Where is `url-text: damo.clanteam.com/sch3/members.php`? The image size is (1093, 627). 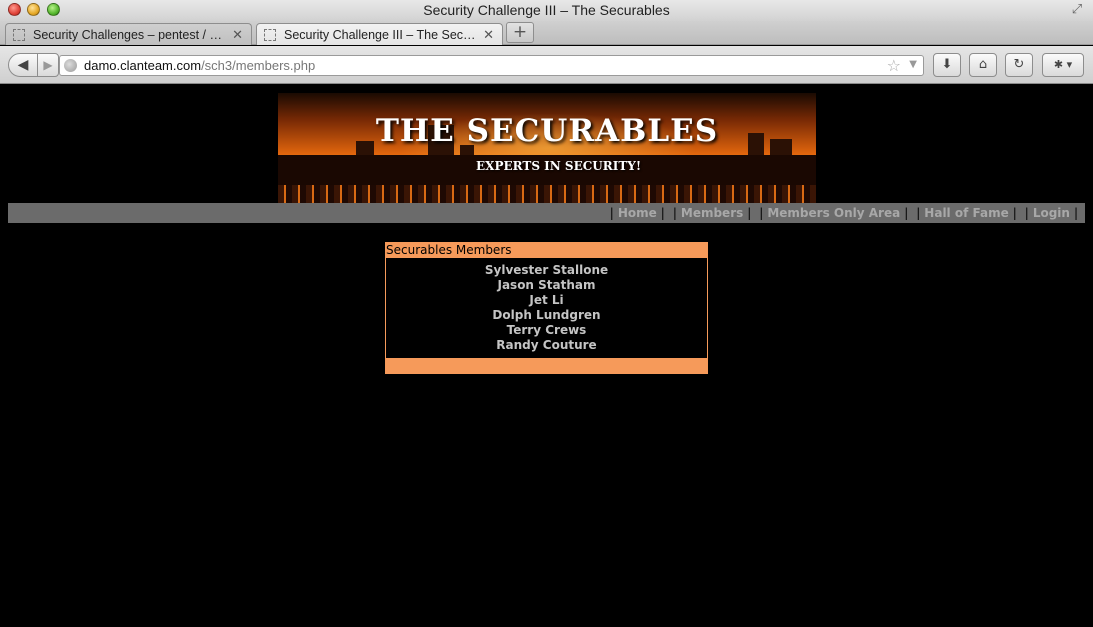
url-text: damo.clanteam.com/sch3/members.php is located at coordinates (199, 65).